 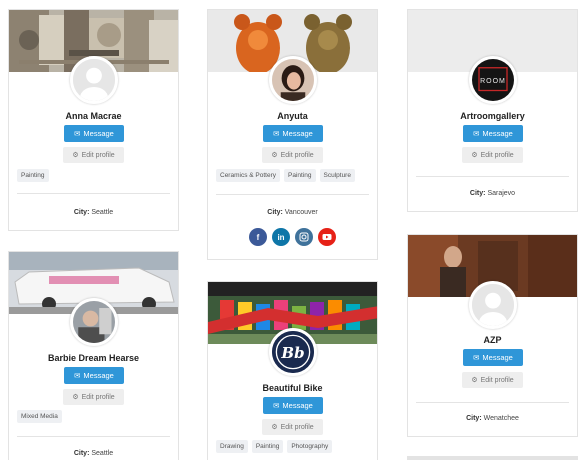 I want to click on tag-list: Drawing Painting Photography, so click(x=274, y=446).